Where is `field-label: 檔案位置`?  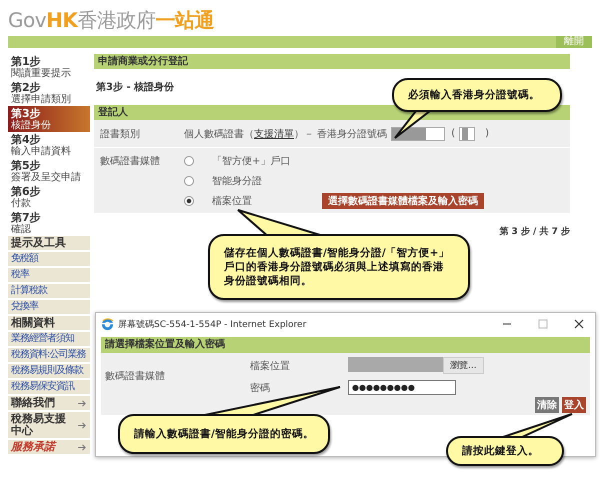
field-label: 檔案位置 is located at coordinates (270, 366).